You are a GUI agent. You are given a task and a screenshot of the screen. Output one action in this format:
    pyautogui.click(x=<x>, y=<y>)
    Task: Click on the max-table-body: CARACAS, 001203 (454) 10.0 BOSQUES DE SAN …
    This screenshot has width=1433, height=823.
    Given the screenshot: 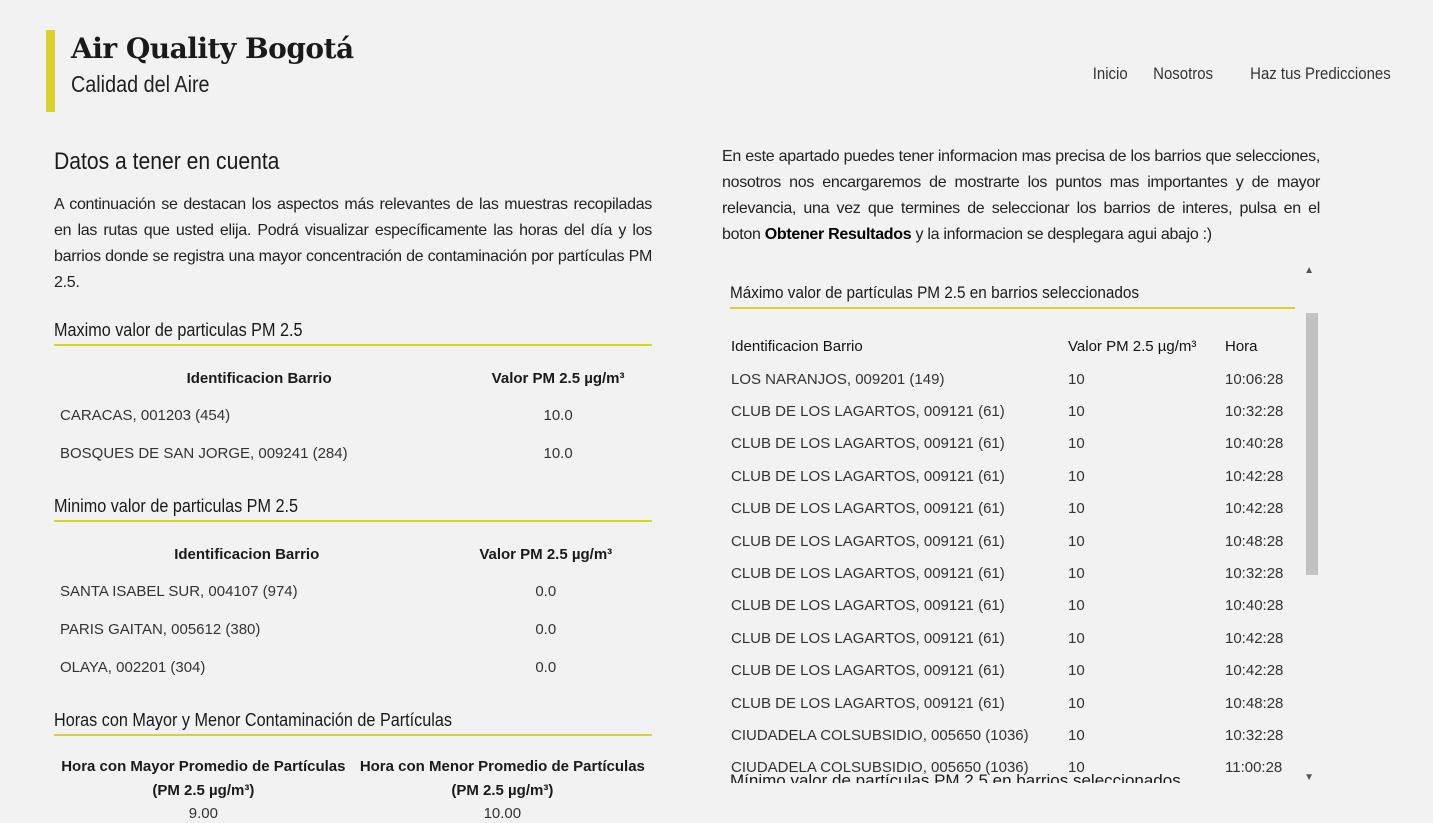 What is the action you would take?
    pyautogui.click(x=353, y=434)
    